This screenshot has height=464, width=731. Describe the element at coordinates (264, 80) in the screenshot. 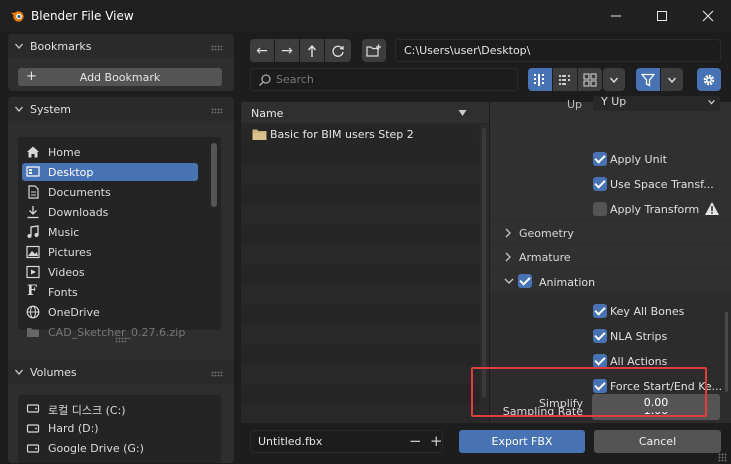

I see `search-icon` at that location.